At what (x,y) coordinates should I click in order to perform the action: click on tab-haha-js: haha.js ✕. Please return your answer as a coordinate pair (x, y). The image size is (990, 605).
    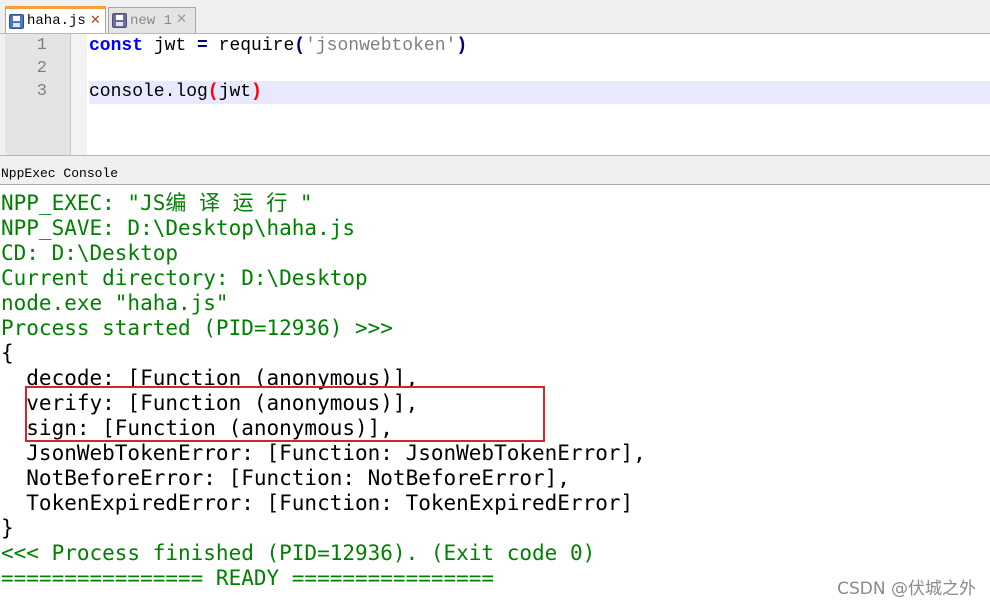
    Looking at the image, I should click on (55, 19).